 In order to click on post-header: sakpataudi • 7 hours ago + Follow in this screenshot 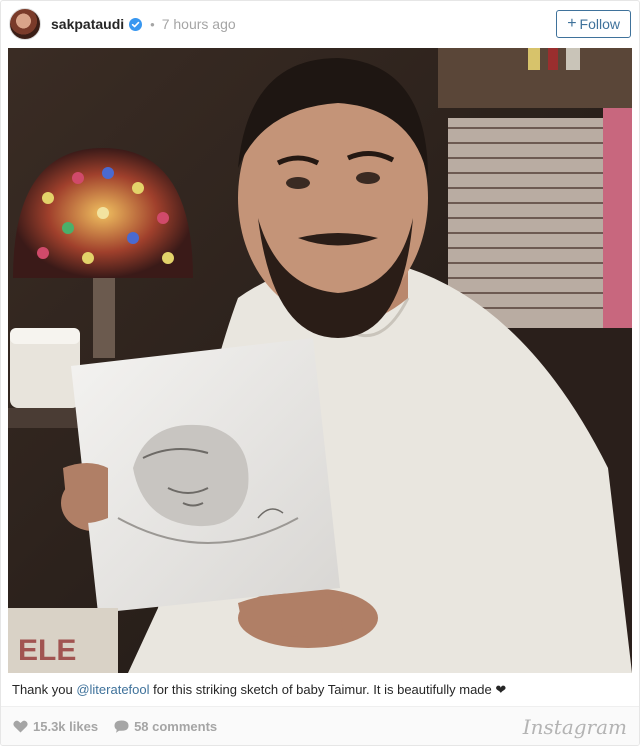, I will do `click(320, 24)`.